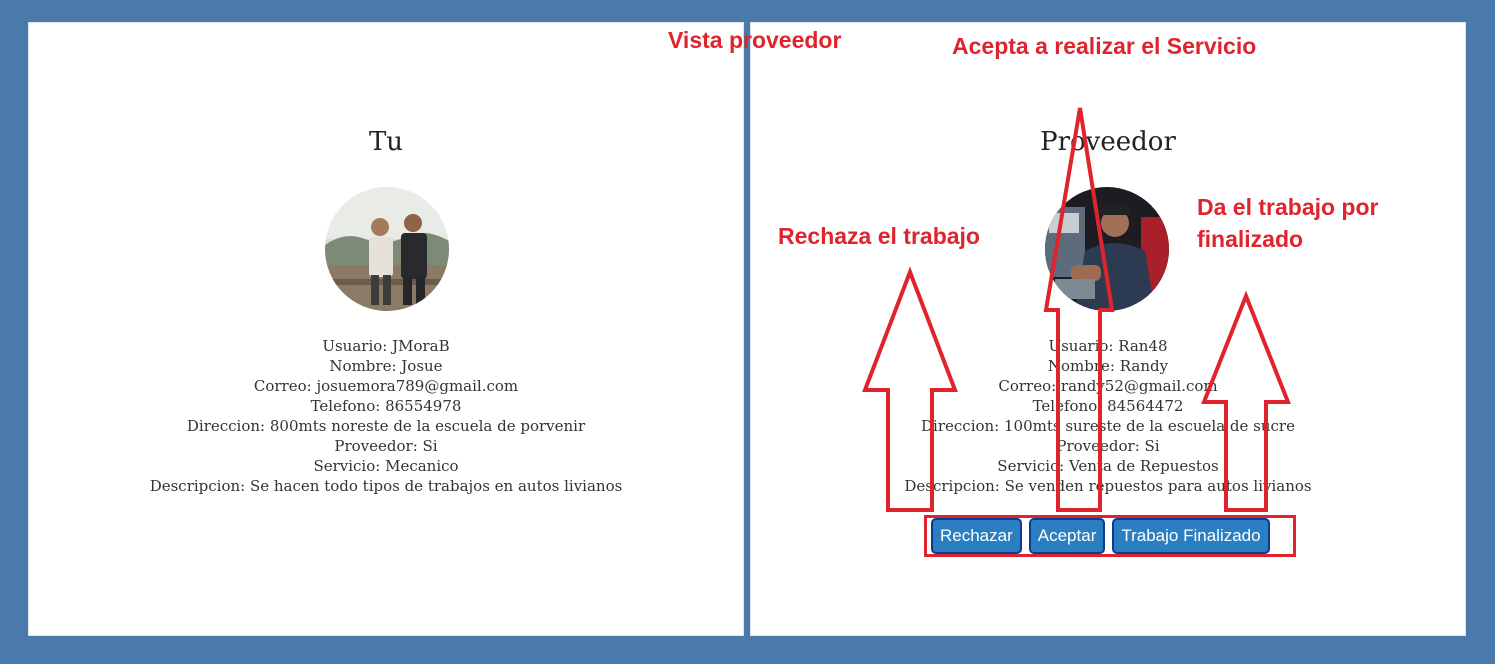 This screenshot has width=1495, height=664. What do you see at coordinates (386, 446) in the screenshot?
I see `user-provider-flag: Proveedor: Si` at bounding box center [386, 446].